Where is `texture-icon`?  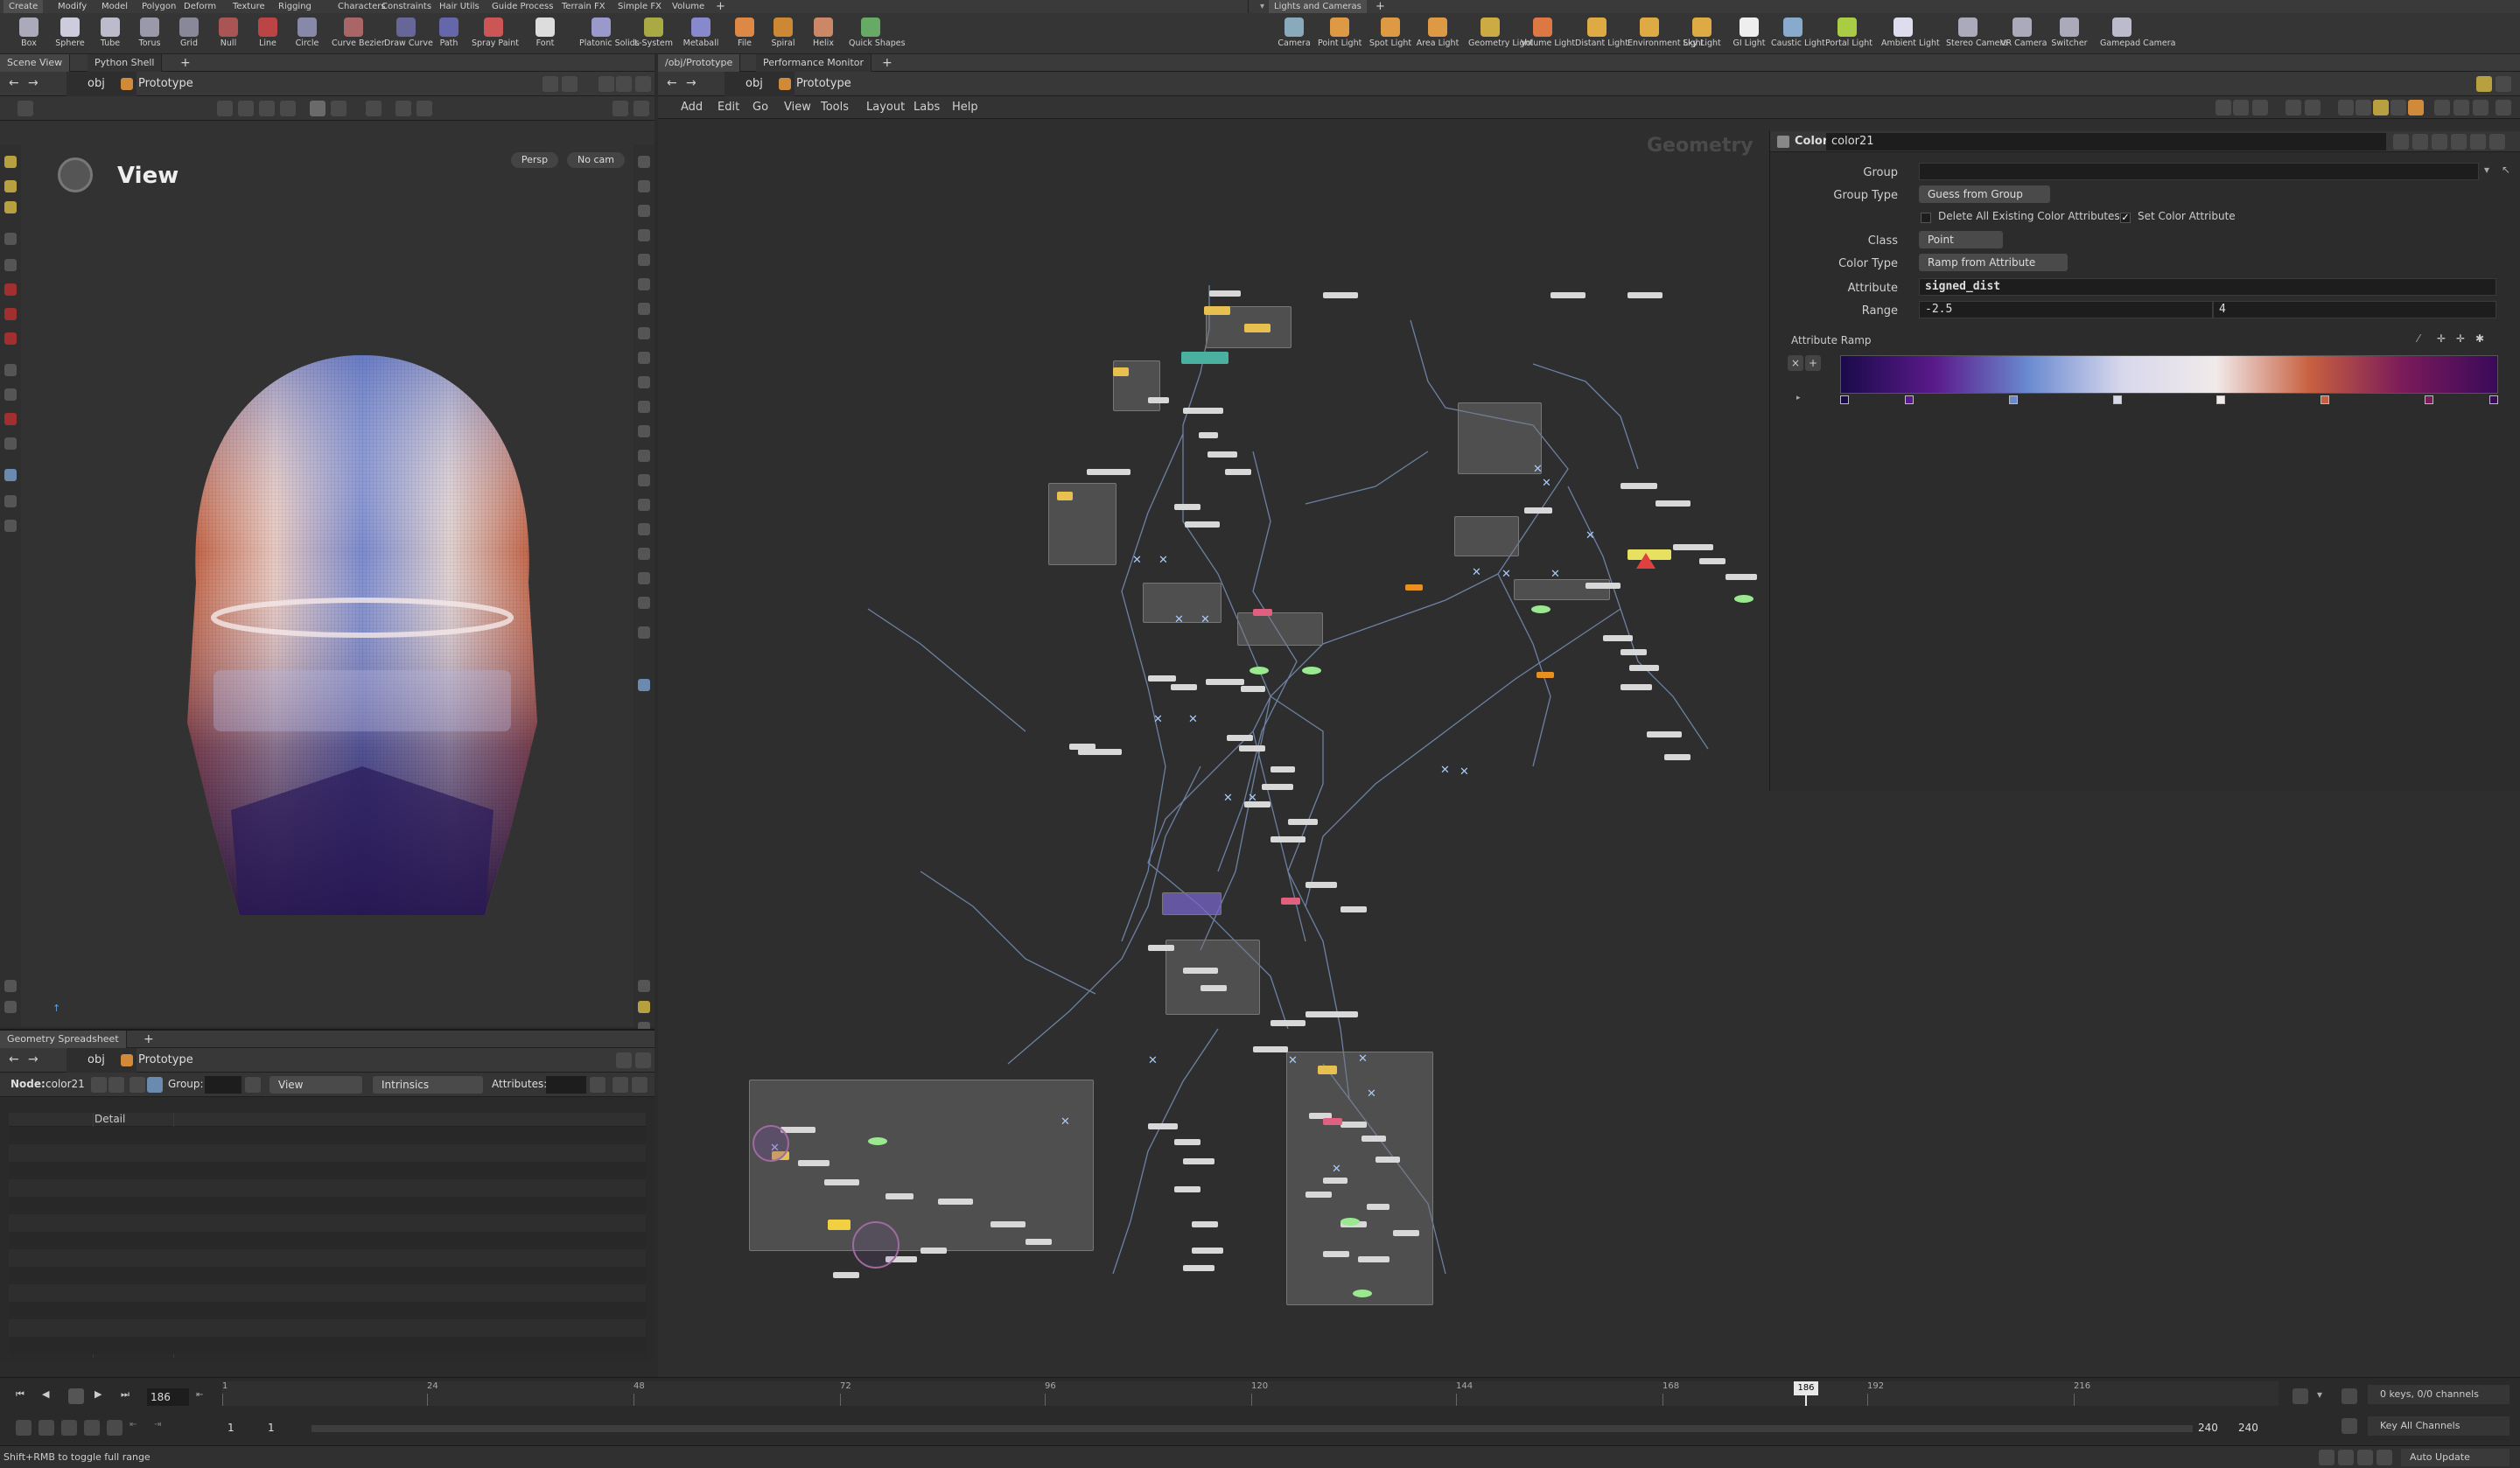 texture-icon is located at coordinates (644, 333).